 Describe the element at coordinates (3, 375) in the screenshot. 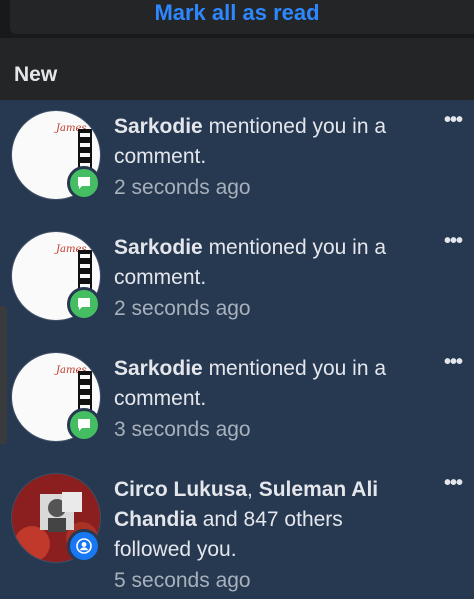

I see `scroll-indicator` at that location.